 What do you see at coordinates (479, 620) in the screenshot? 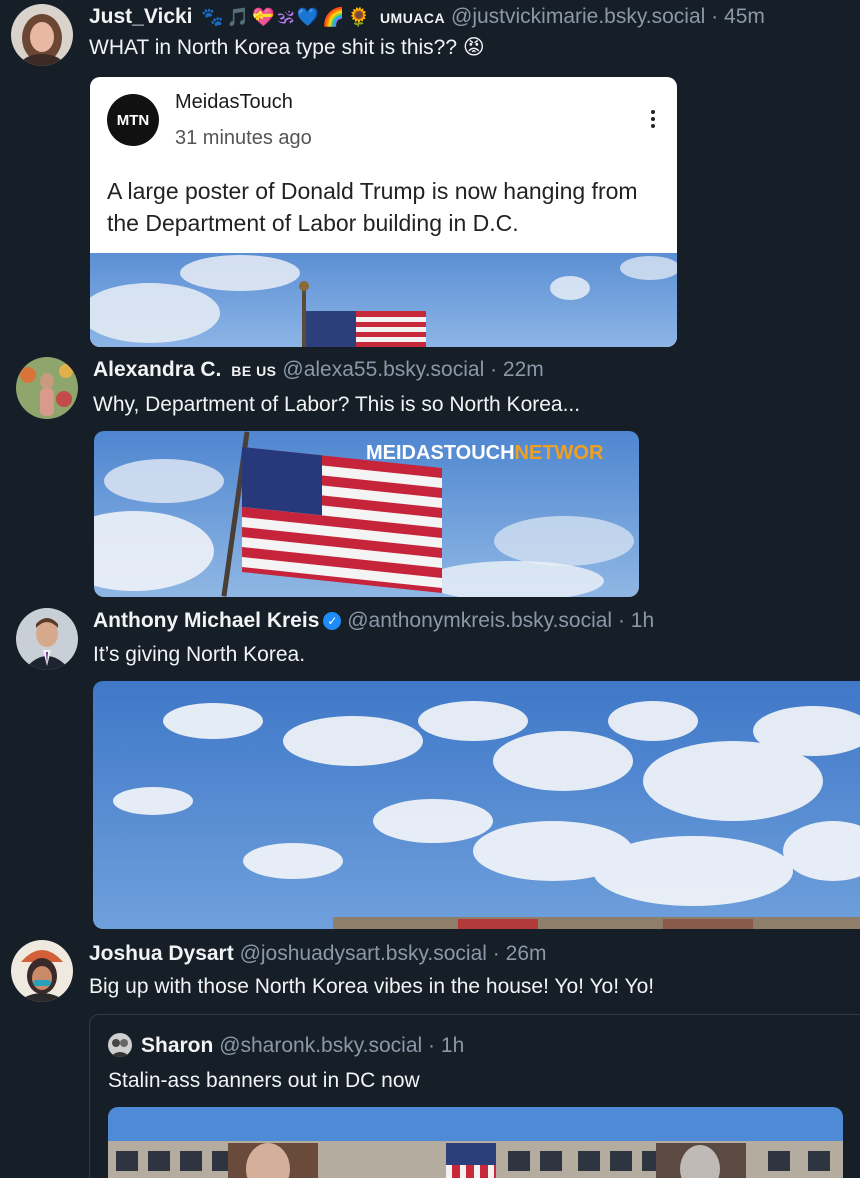
I see `handle: @anthonymkreis.bsky.social` at bounding box center [479, 620].